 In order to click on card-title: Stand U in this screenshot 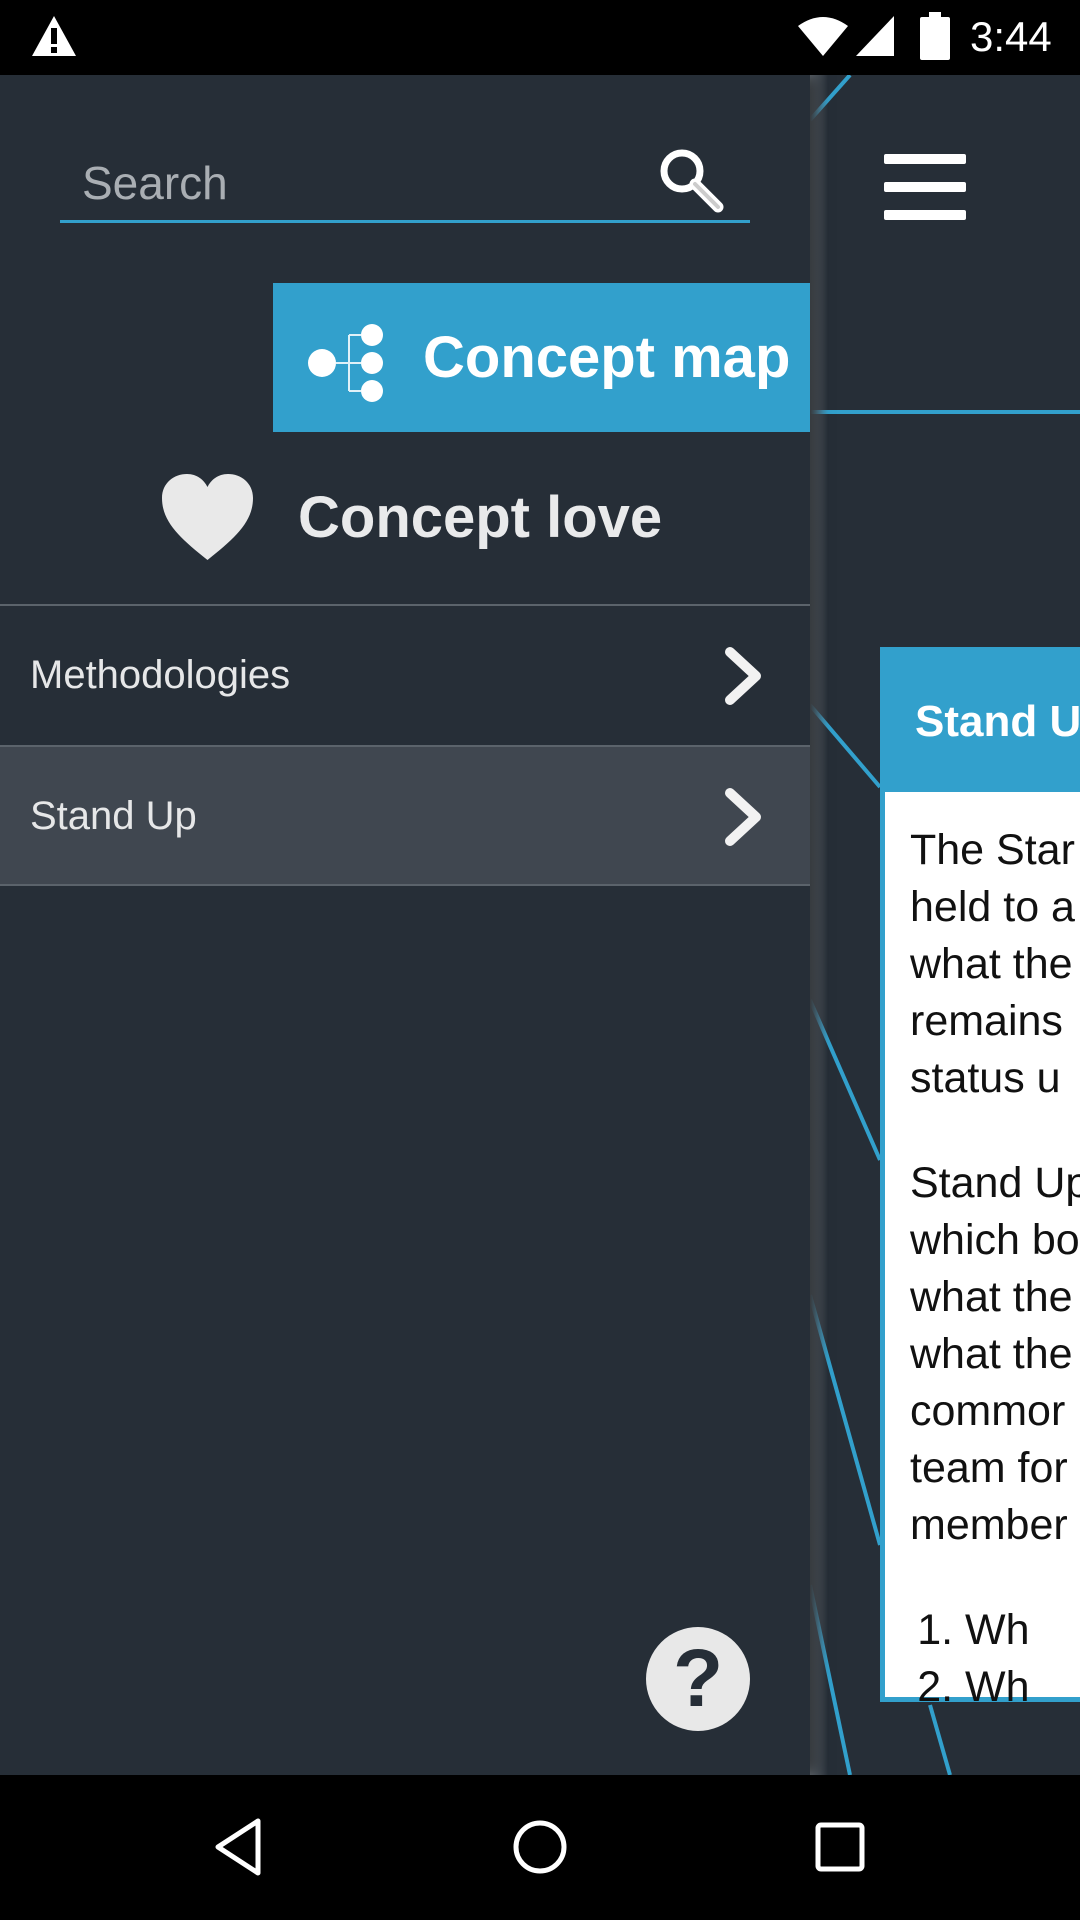, I will do `click(982, 722)`.